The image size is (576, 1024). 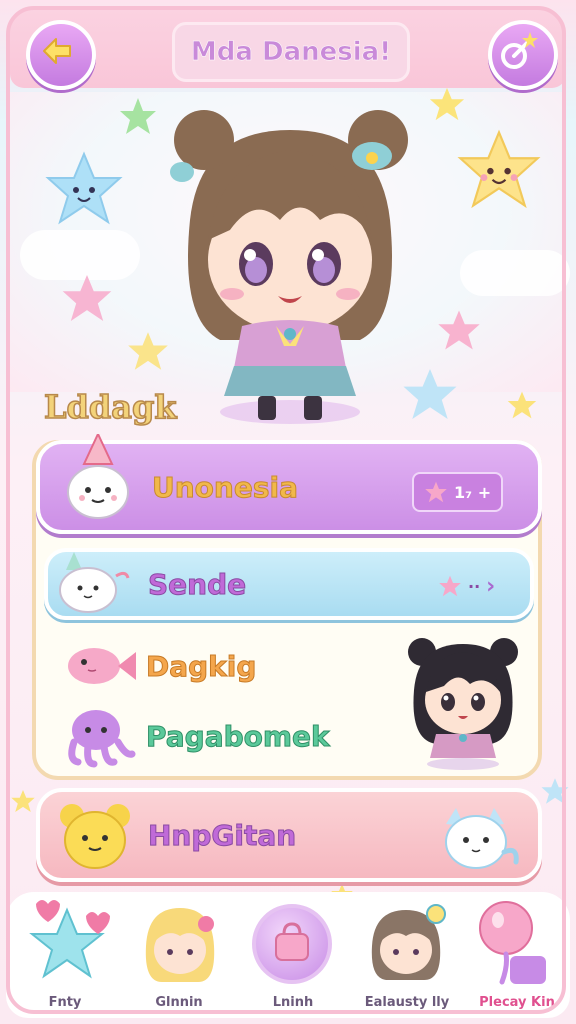 I want to click on reward-badge: 1₇ +, so click(x=458, y=492).